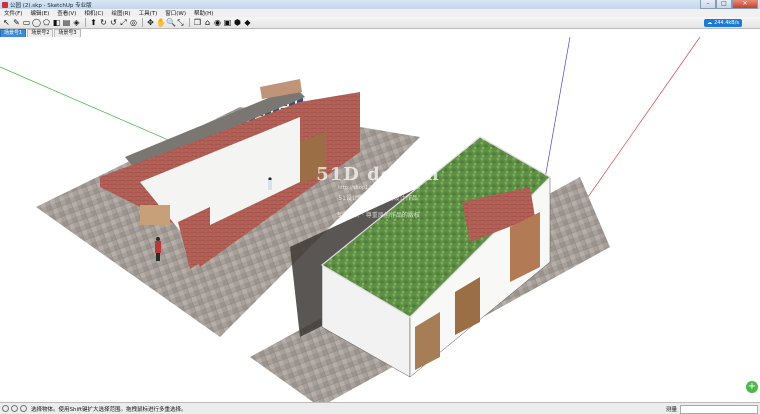  Describe the element at coordinates (745, 4) in the screenshot. I see `close-button: ✕` at that location.